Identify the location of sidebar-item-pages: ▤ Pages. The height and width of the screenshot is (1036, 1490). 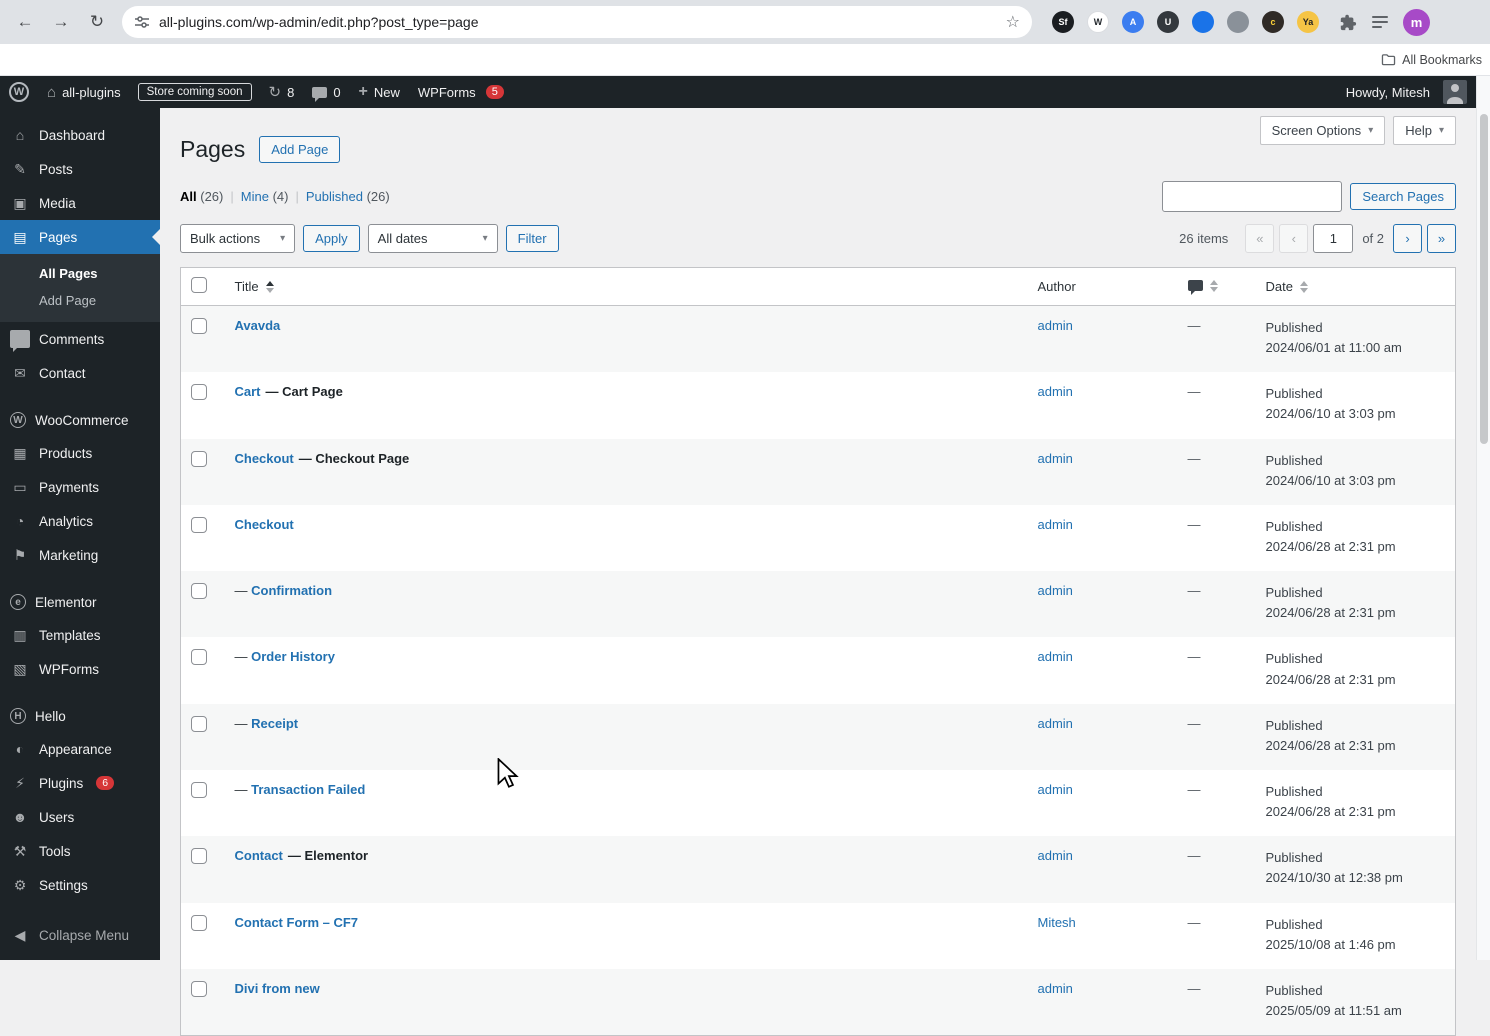
(80, 237).